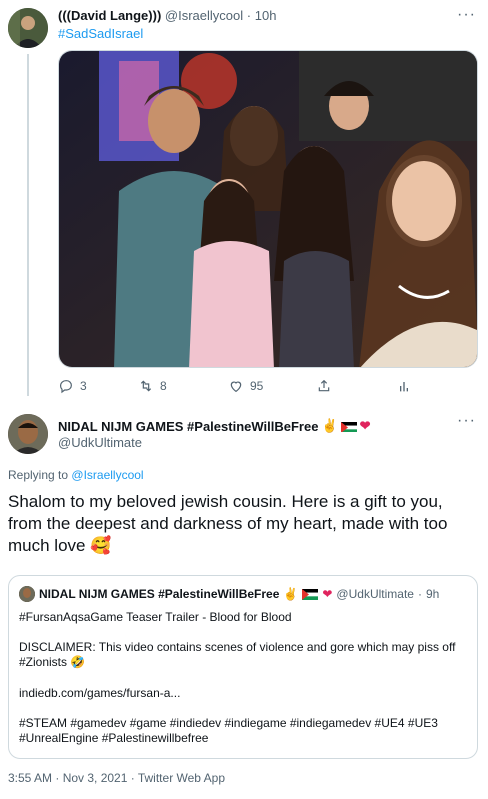 The image size is (488, 799). Describe the element at coordinates (188, 426) in the screenshot. I see `display-name: NIDAL NIJM GAMES #PalestineWillBeFree` at that location.